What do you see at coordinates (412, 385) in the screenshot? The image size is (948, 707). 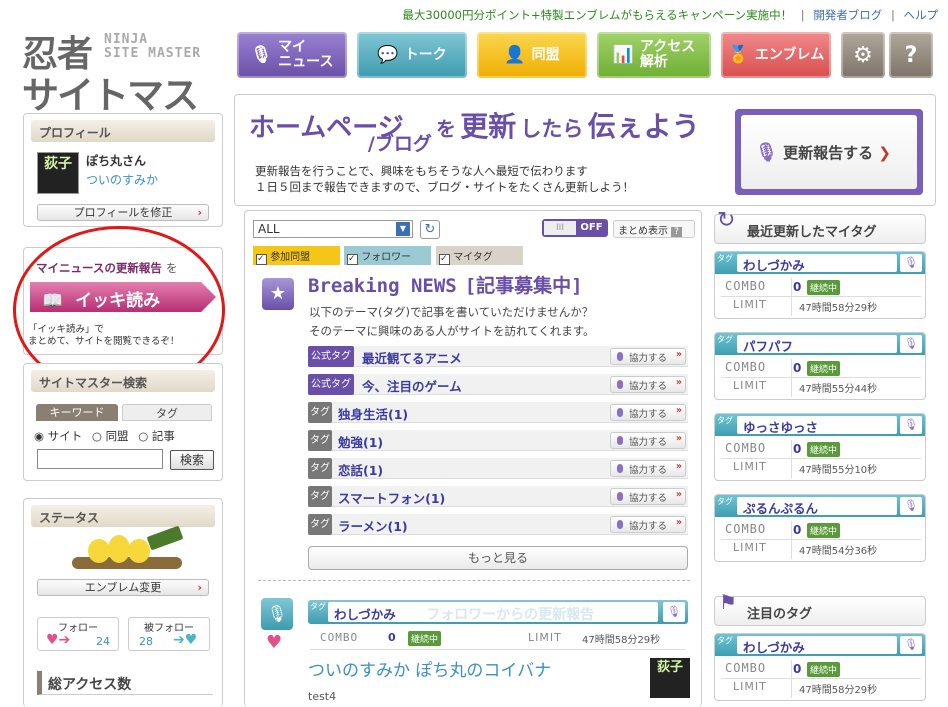 I see `tag-name: 今、注目のゲーム` at bounding box center [412, 385].